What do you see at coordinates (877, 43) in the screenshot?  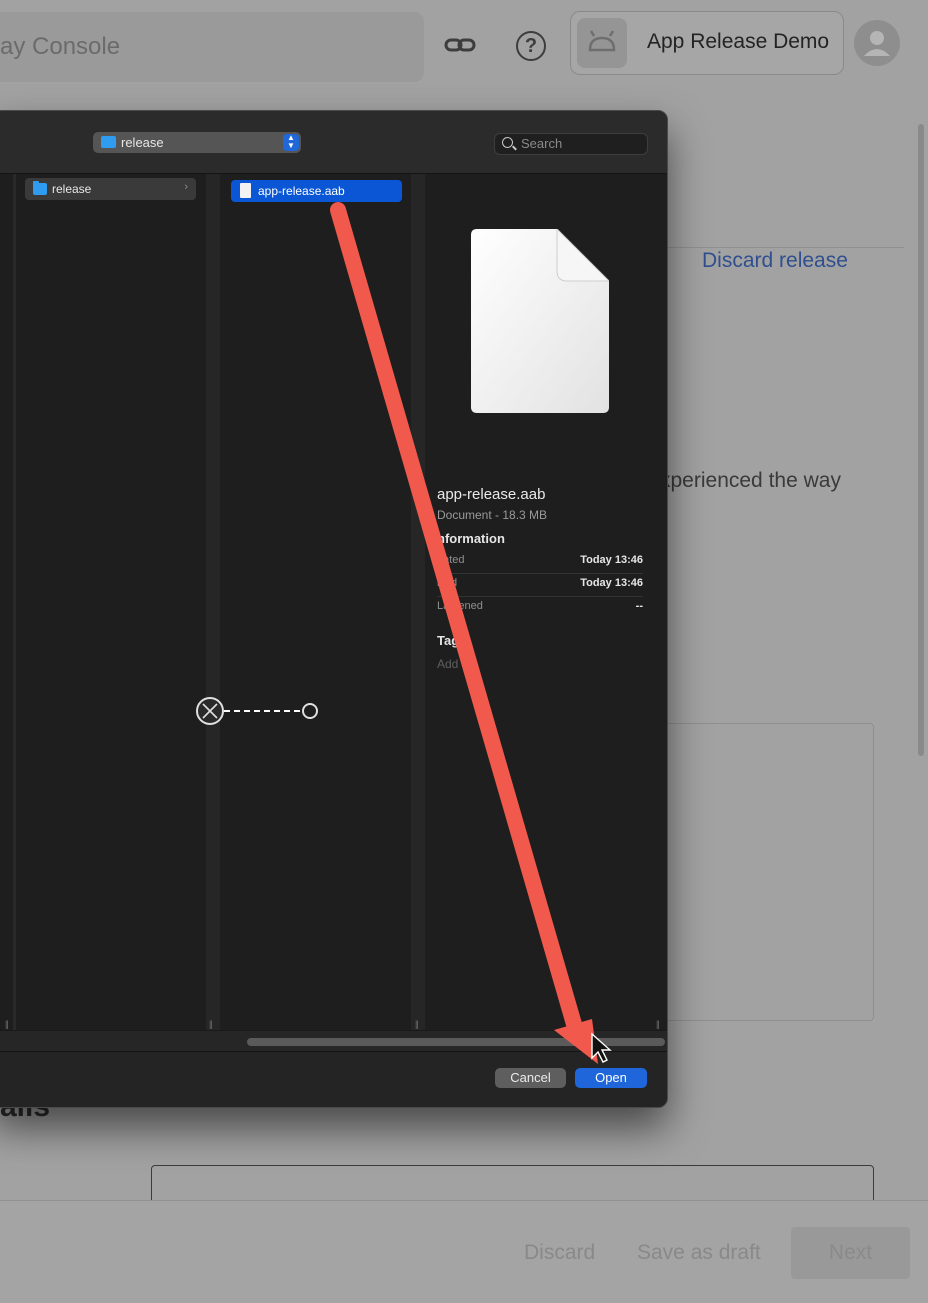 I see `avatar` at bounding box center [877, 43].